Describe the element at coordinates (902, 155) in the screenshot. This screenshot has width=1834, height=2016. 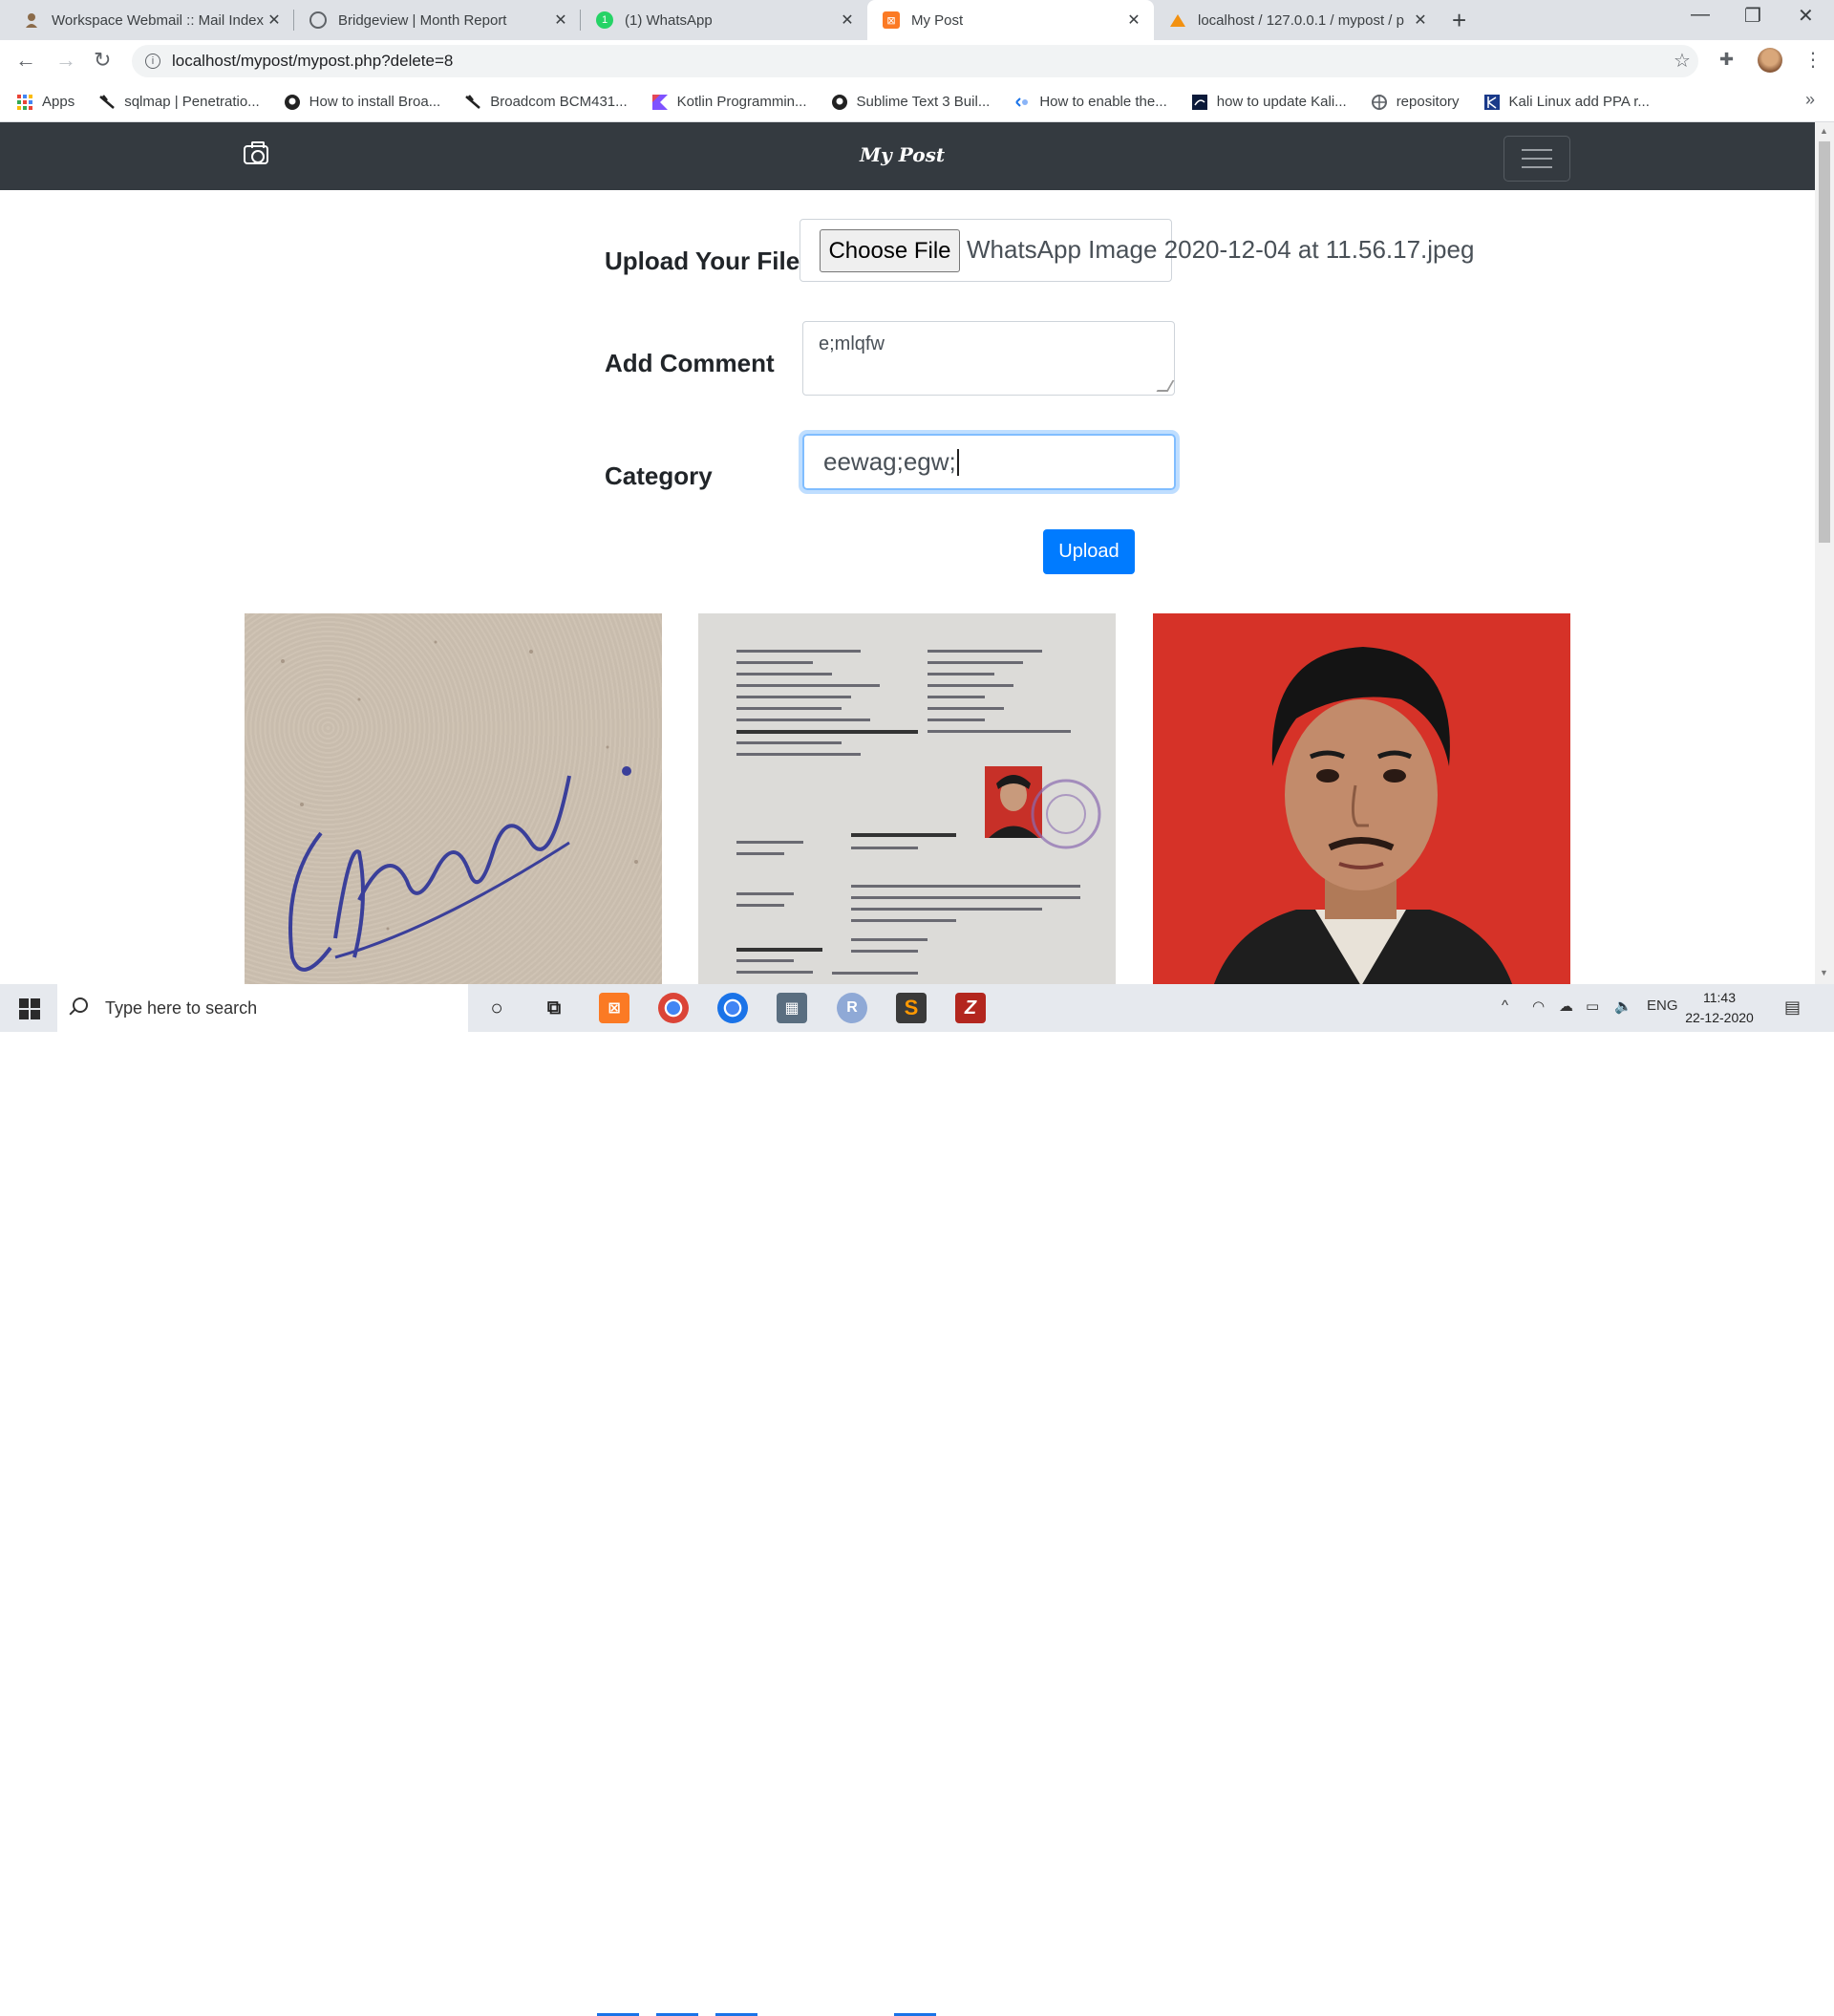
I see `navbar-brand: My Post` at that location.